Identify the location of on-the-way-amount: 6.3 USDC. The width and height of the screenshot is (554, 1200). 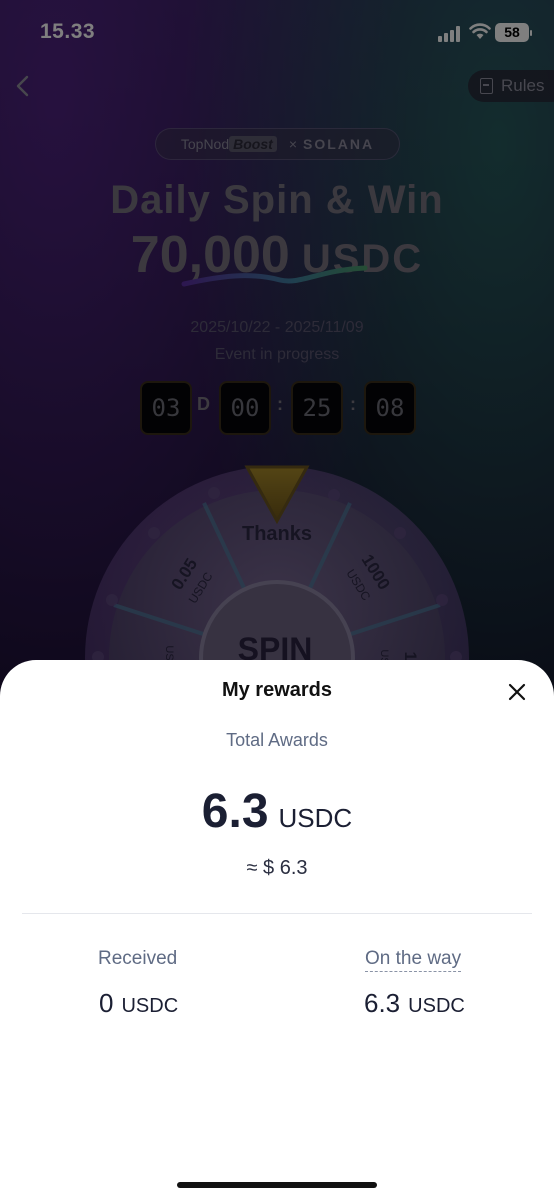
(414, 1003).